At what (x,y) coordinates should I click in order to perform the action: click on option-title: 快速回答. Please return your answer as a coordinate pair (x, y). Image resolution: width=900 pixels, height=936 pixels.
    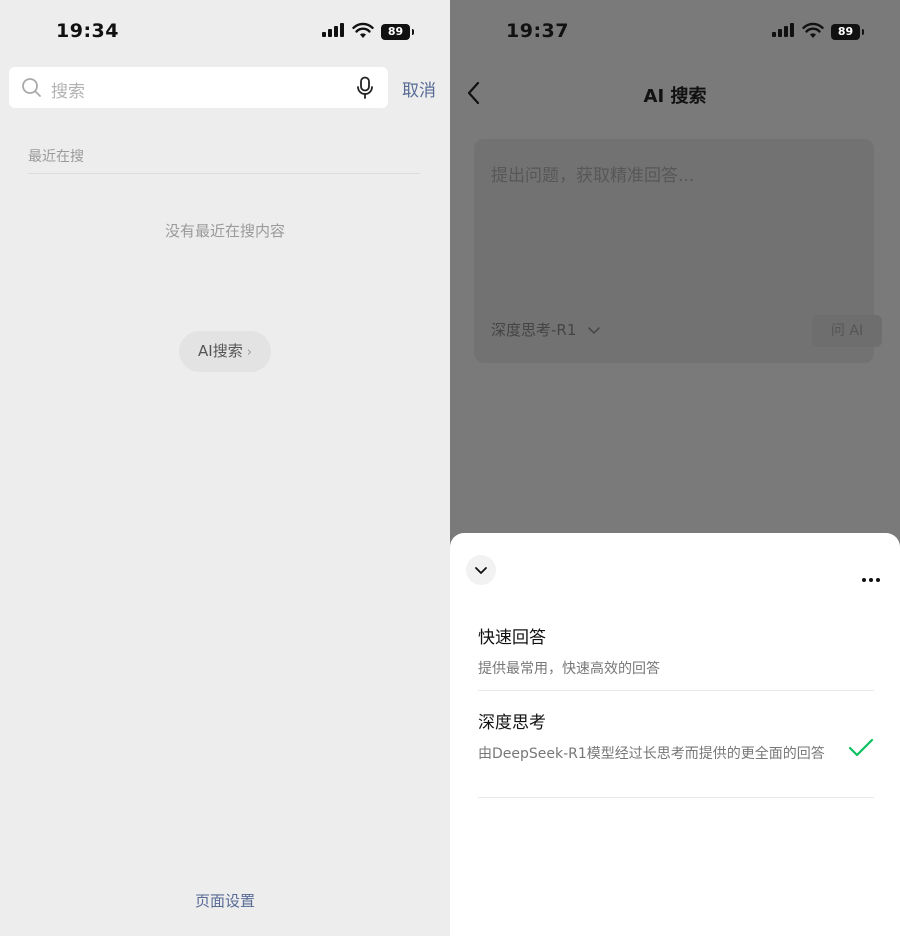
    Looking at the image, I should click on (512, 638).